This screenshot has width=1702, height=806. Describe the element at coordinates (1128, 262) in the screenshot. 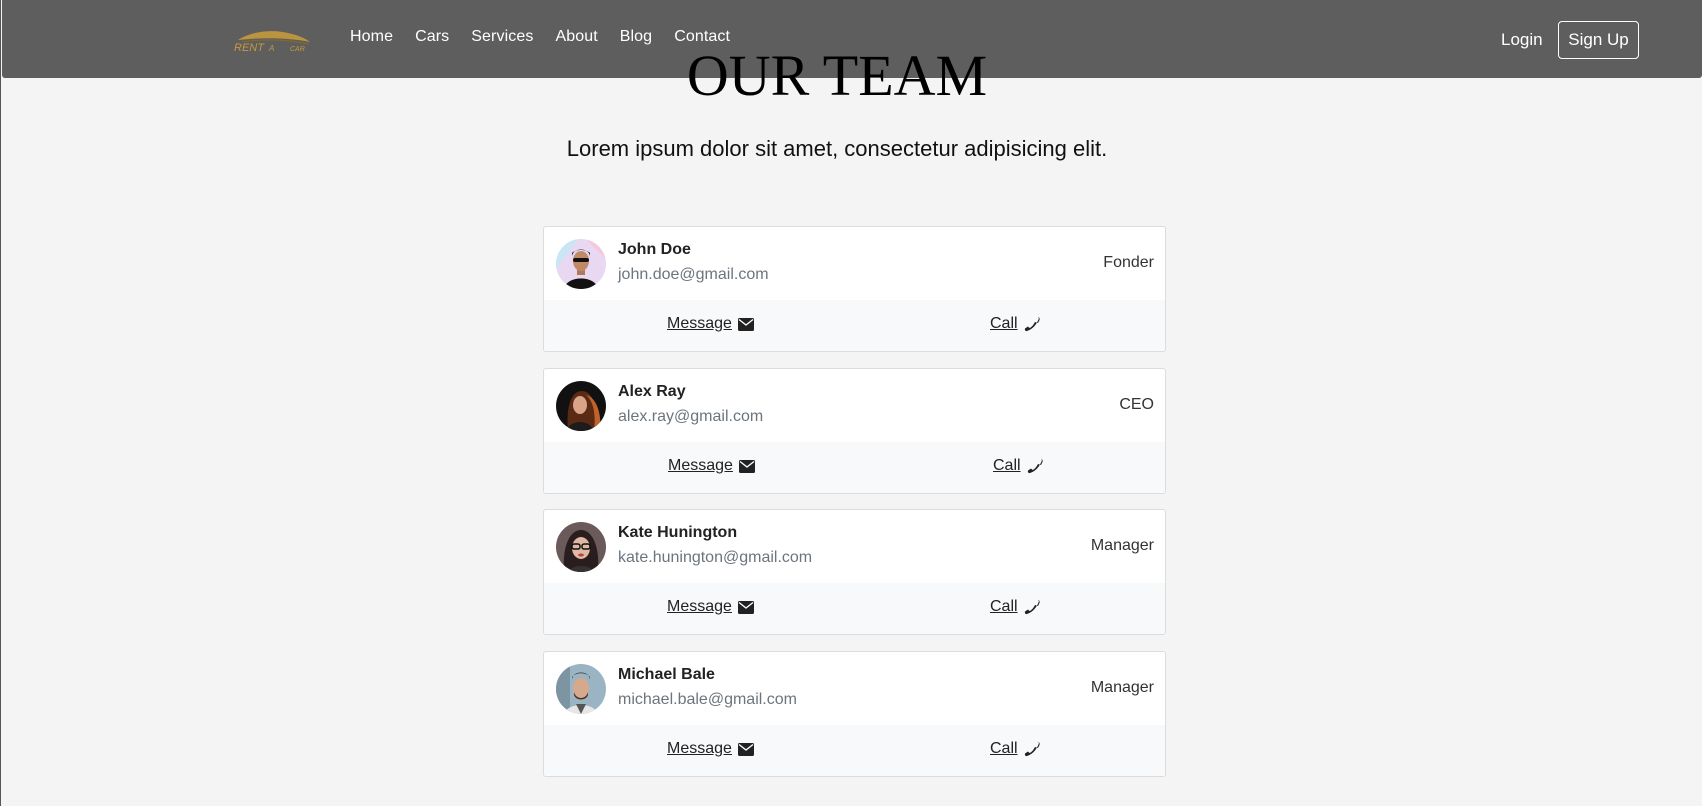

I see `member-role: Fonder` at that location.